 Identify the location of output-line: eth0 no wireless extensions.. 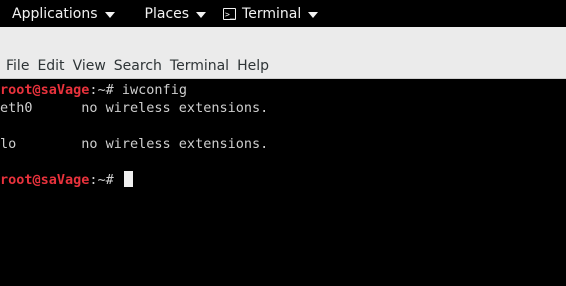
(134, 108).